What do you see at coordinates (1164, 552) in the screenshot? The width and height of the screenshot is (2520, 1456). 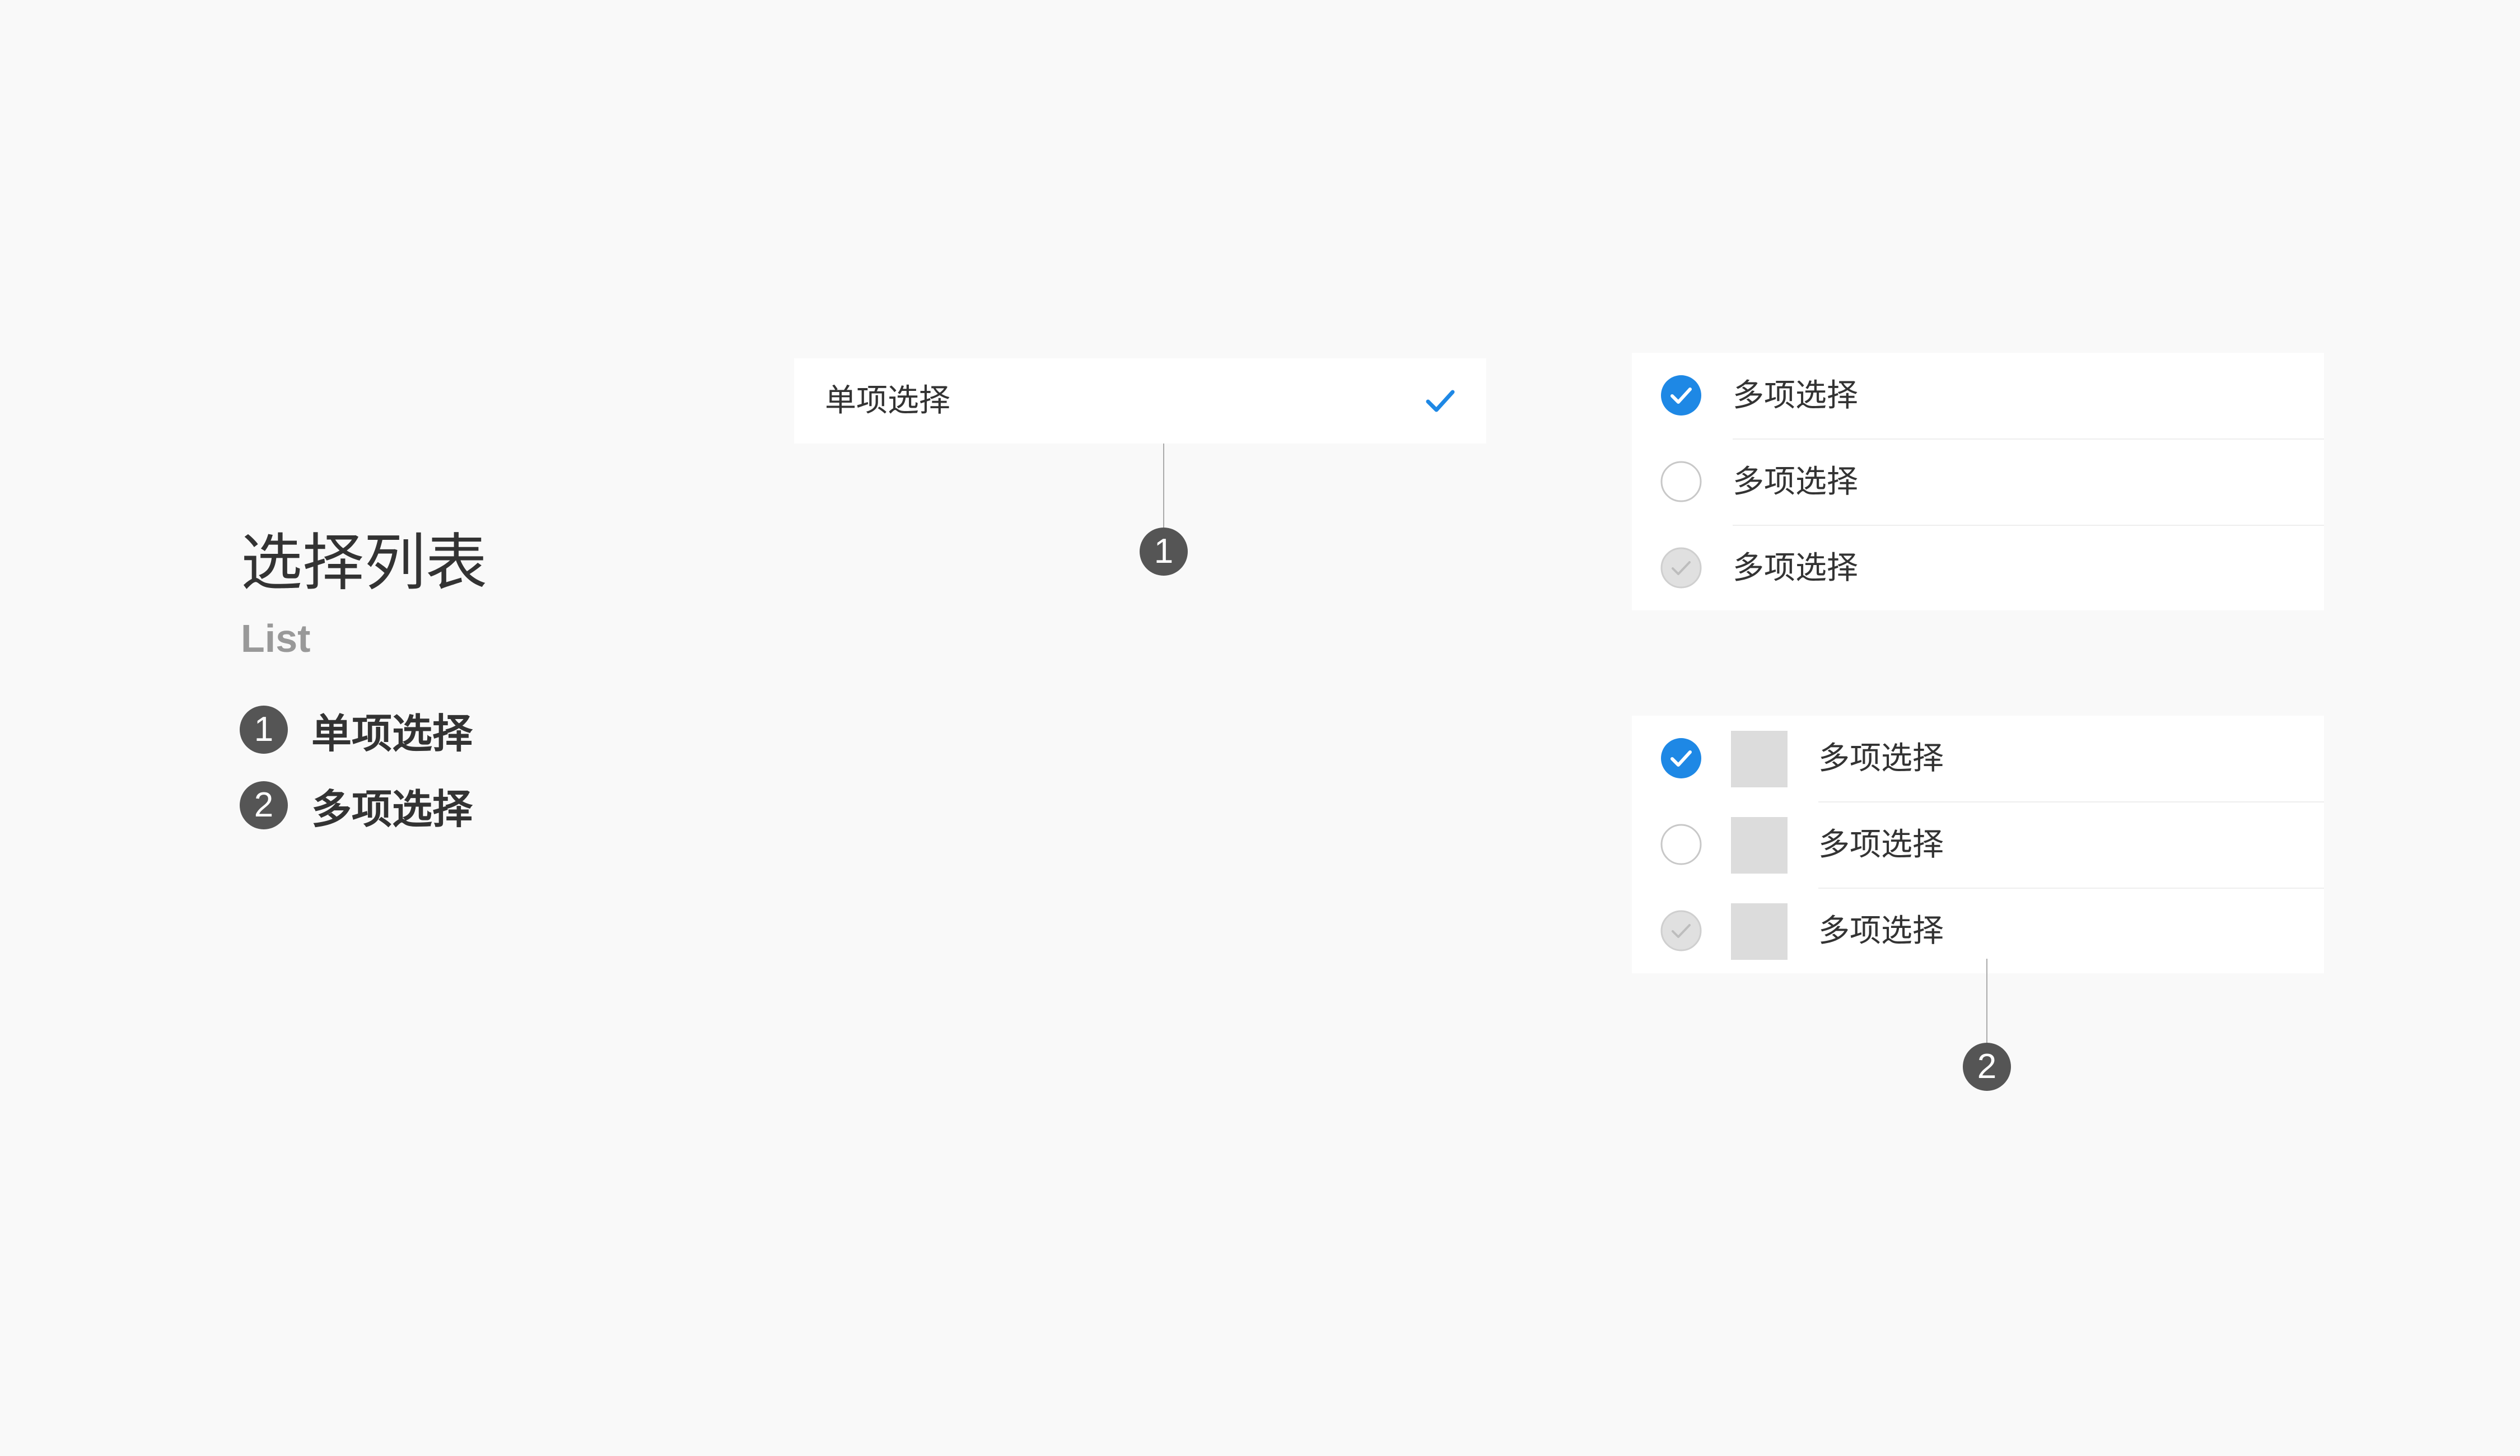 I see `callout-badge: 1` at bounding box center [1164, 552].